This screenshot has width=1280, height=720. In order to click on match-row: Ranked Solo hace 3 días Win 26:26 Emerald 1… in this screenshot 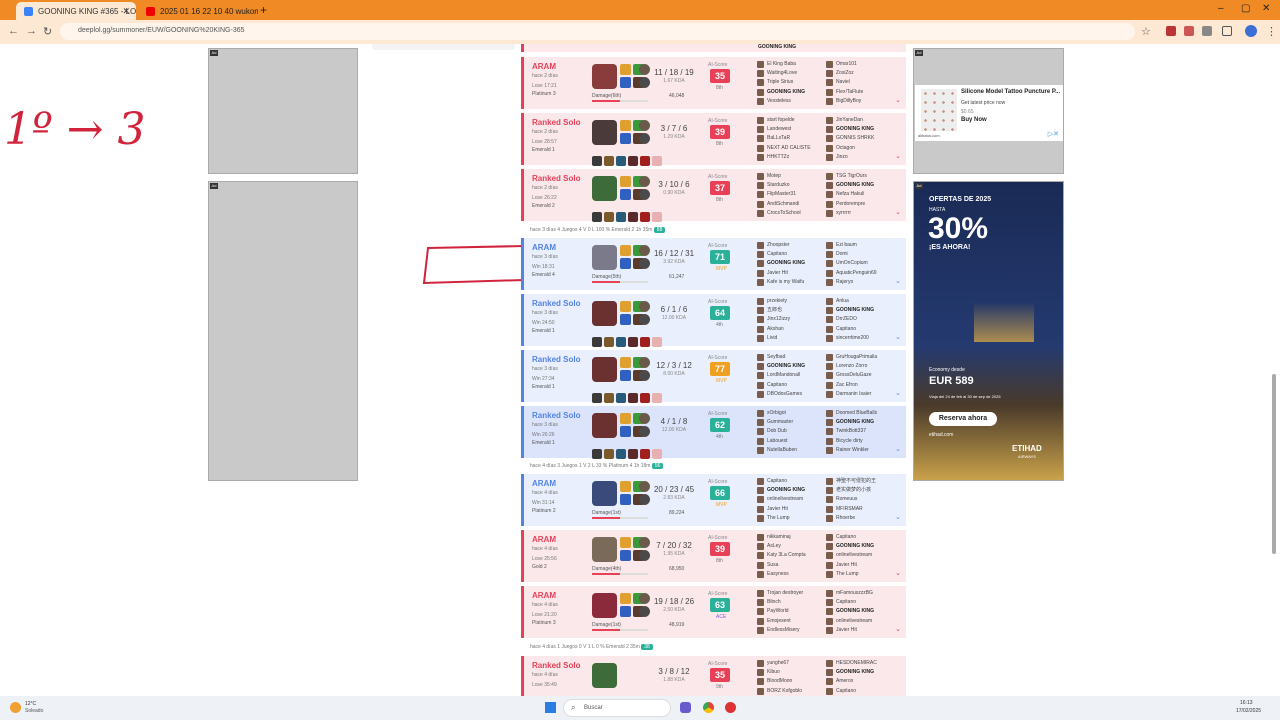, I will do `click(713, 432)`.